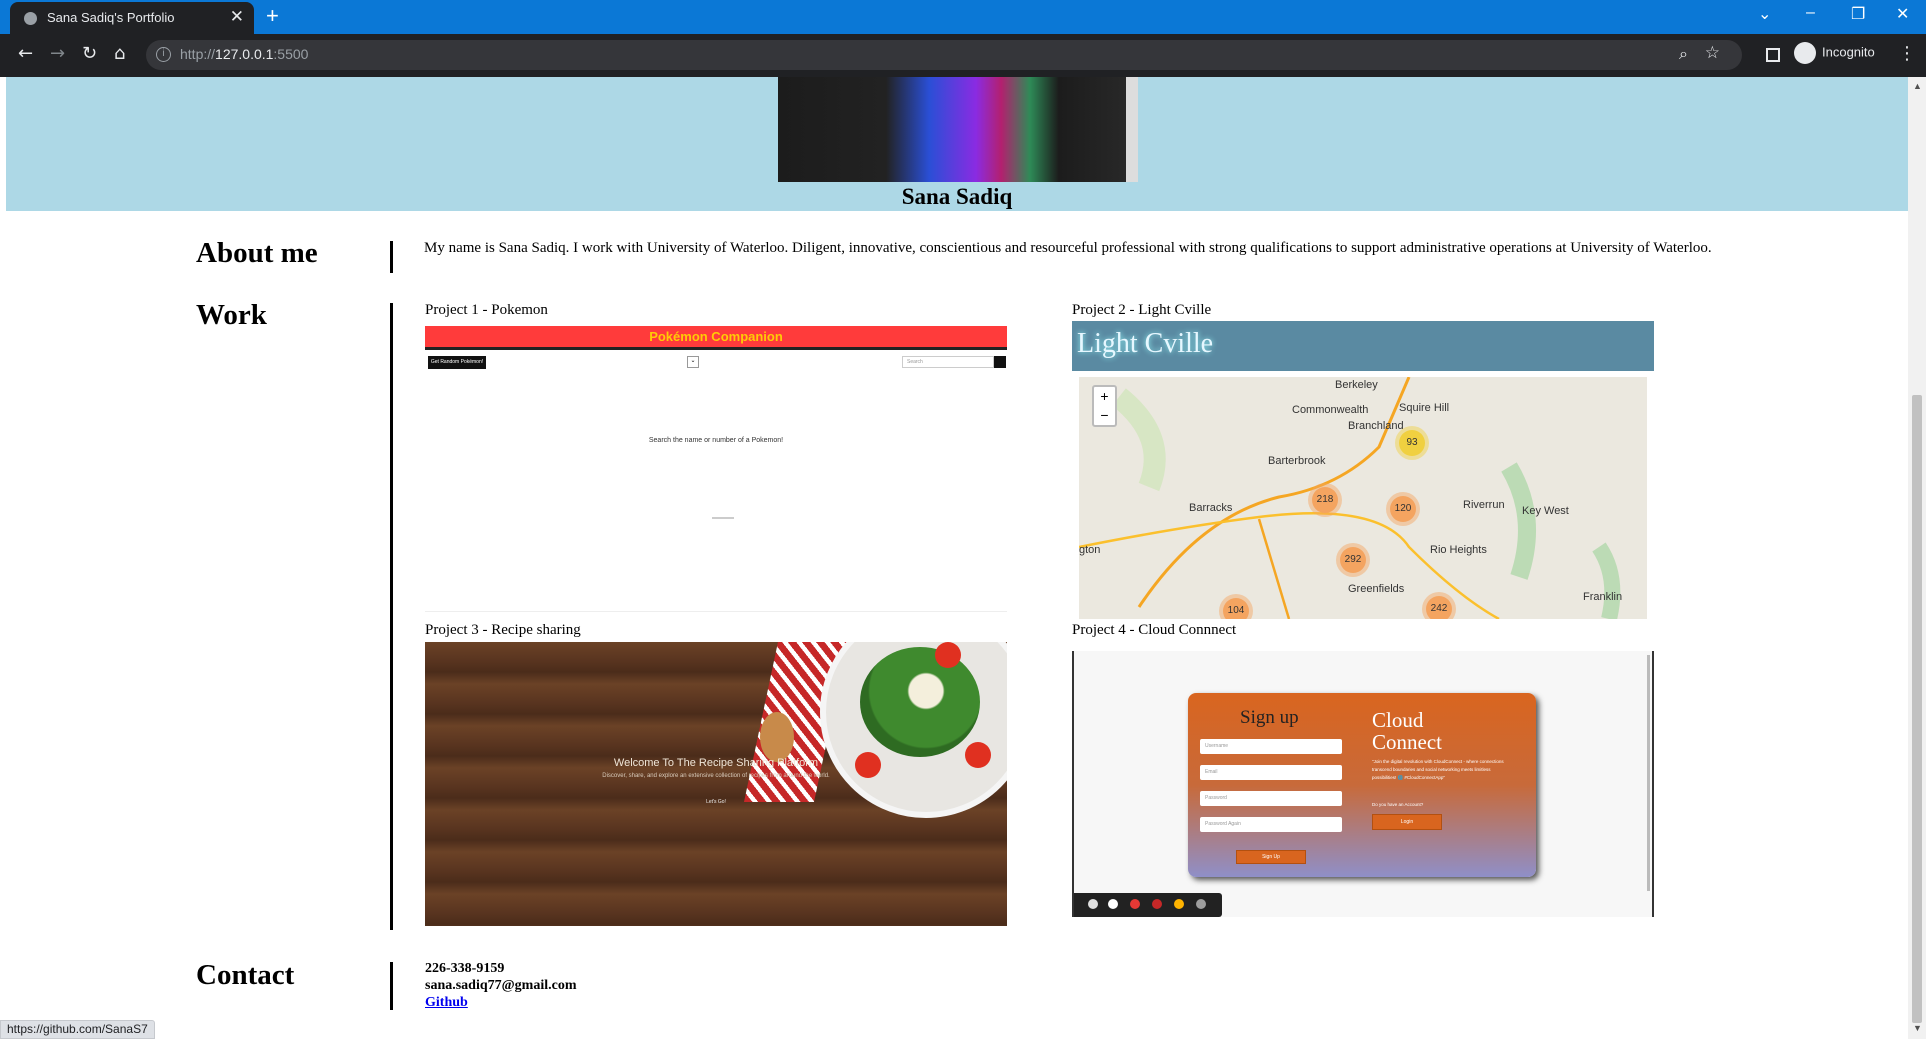  I want to click on page-scrollbar: ▲ ▼, so click(1917, 558).